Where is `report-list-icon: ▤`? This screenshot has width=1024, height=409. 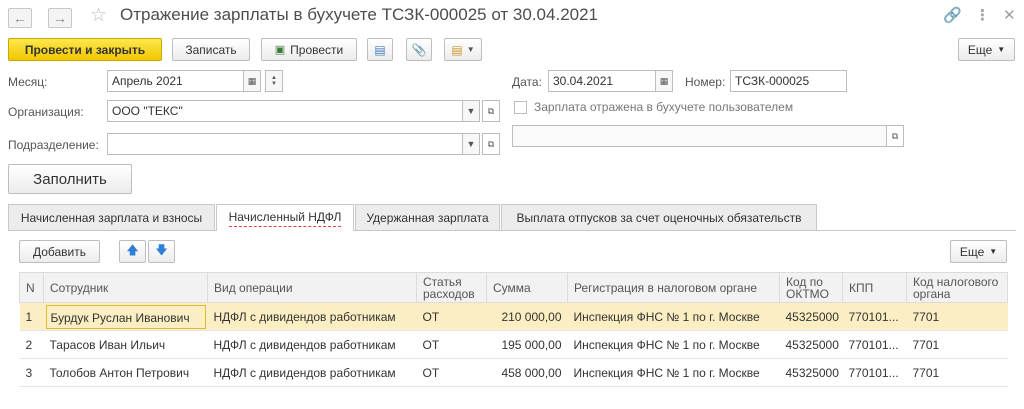 report-list-icon: ▤ is located at coordinates (380, 49).